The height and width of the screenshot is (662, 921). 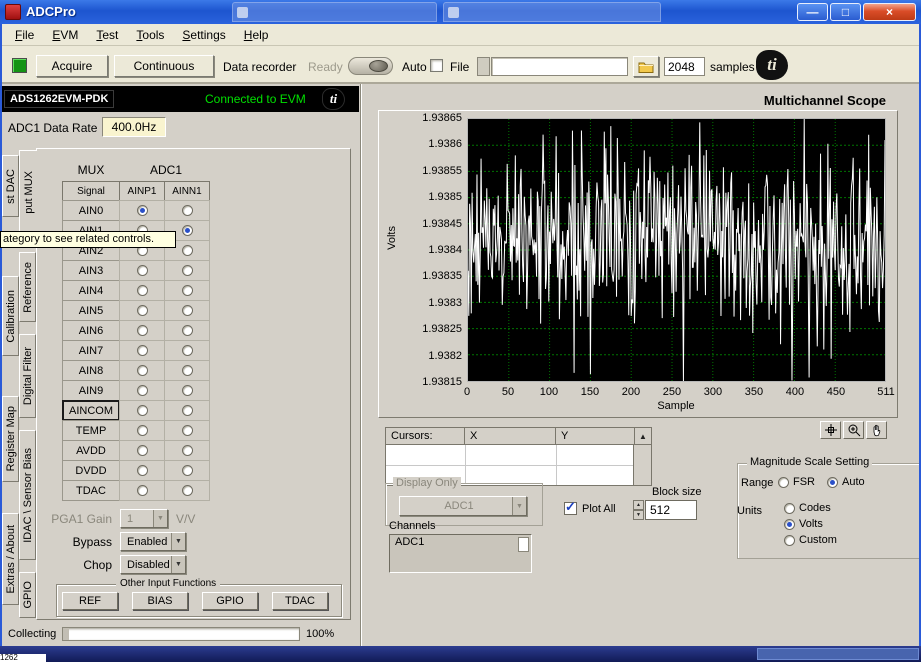 I want to click on mux-ain6-ainp1-radio, so click(x=142, y=330).